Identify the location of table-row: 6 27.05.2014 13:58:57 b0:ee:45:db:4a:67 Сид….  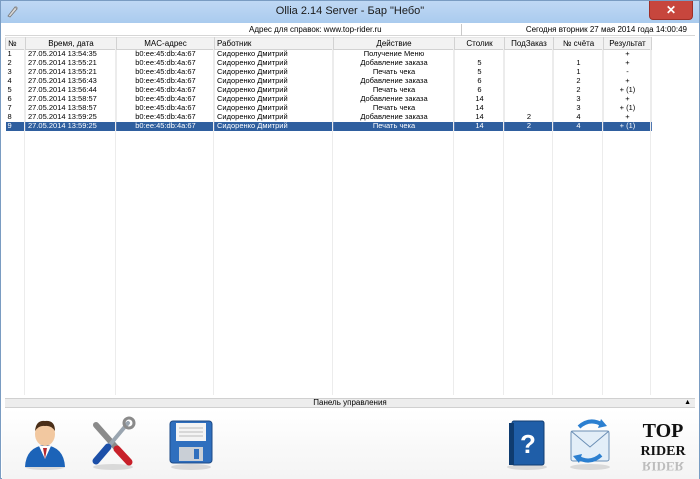
(328, 99).